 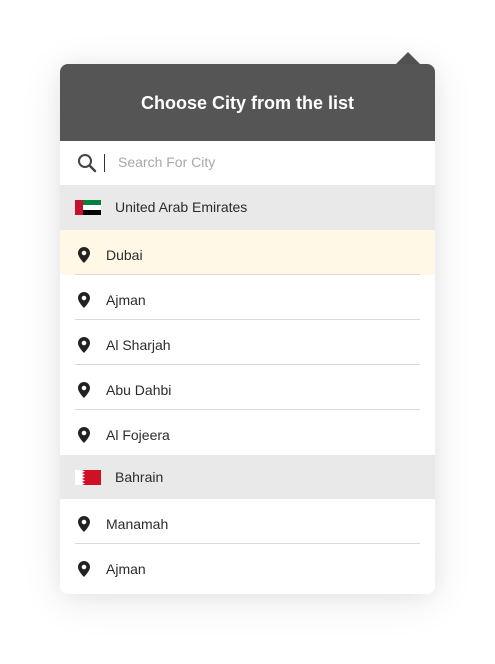 What do you see at coordinates (247, 252) in the screenshot?
I see `list-item-city: Dubai` at bounding box center [247, 252].